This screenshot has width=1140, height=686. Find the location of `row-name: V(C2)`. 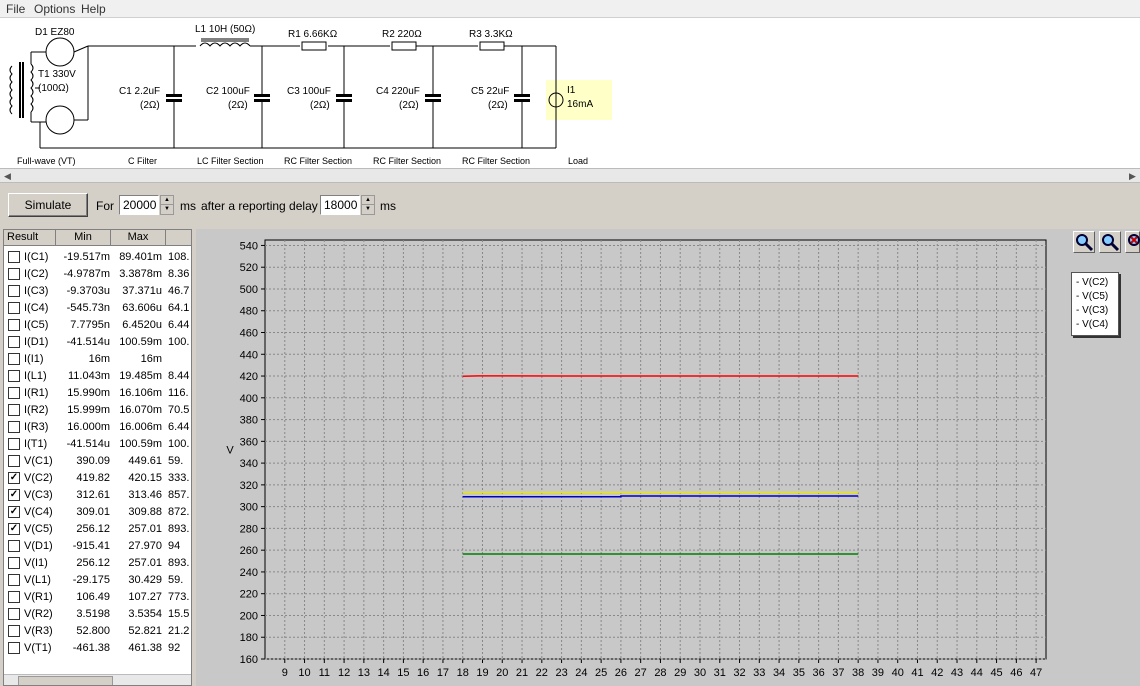

row-name: V(C2) is located at coordinates (38, 478).